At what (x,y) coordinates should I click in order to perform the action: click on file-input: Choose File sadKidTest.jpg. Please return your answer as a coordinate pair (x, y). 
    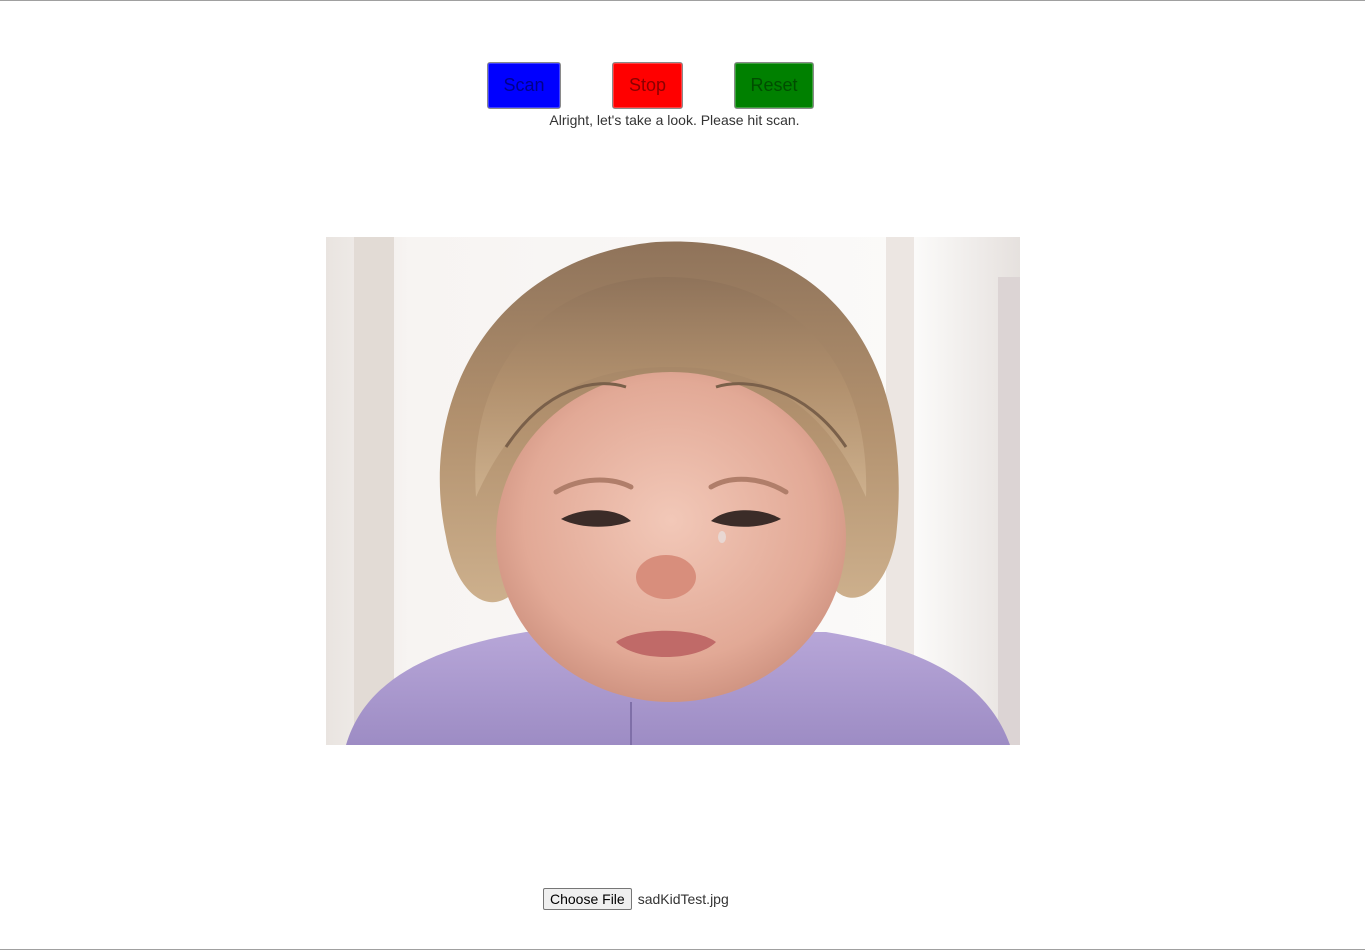
    Looking at the image, I should click on (636, 899).